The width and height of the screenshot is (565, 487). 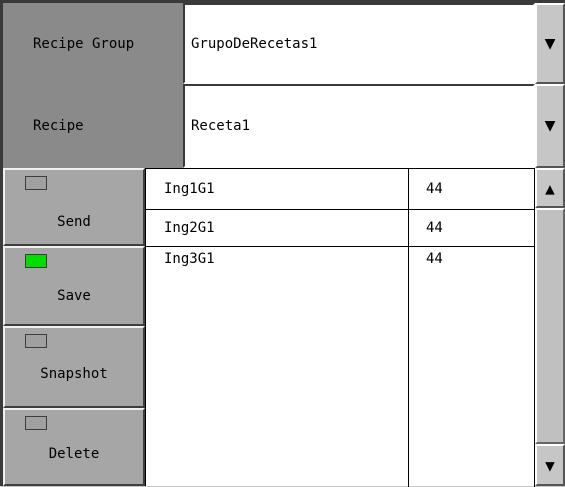 I want to click on table-row: Ing1G1, so click(x=277, y=189).